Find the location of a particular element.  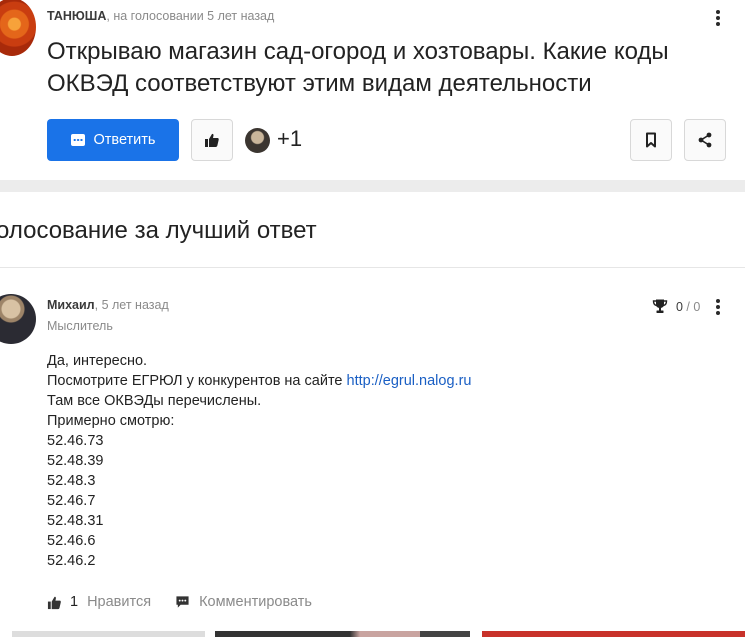

score-total: 0 is located at coordinates (697, 307).